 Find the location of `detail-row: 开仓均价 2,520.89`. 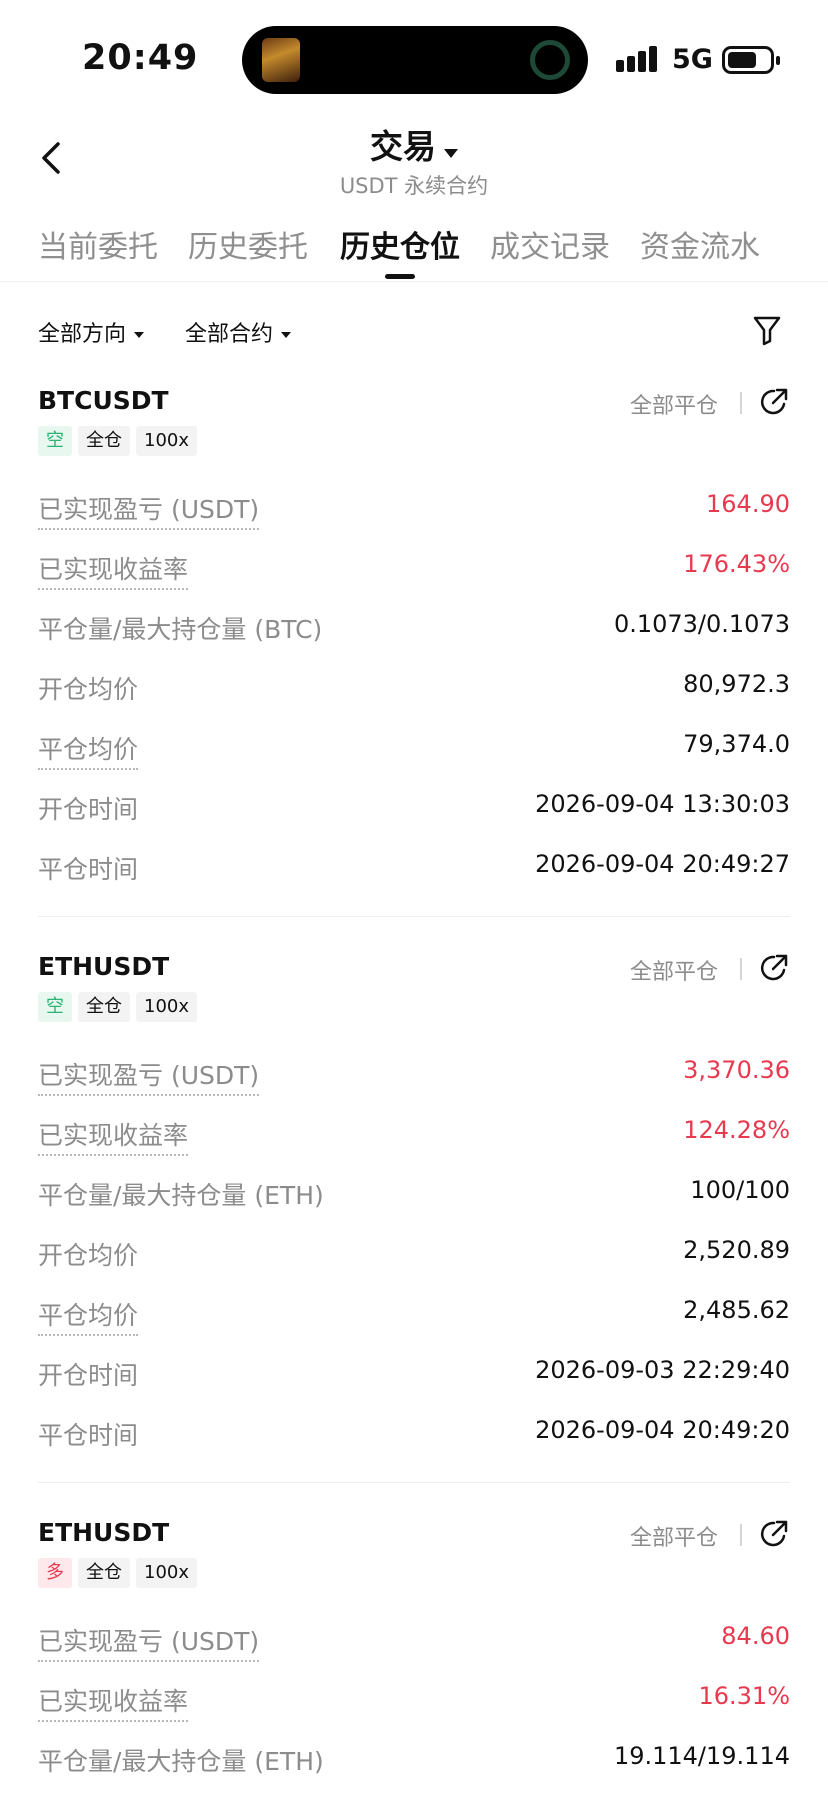

detail-row: 开仓均价 2,520.89 is located at coordinates (414, 1254).